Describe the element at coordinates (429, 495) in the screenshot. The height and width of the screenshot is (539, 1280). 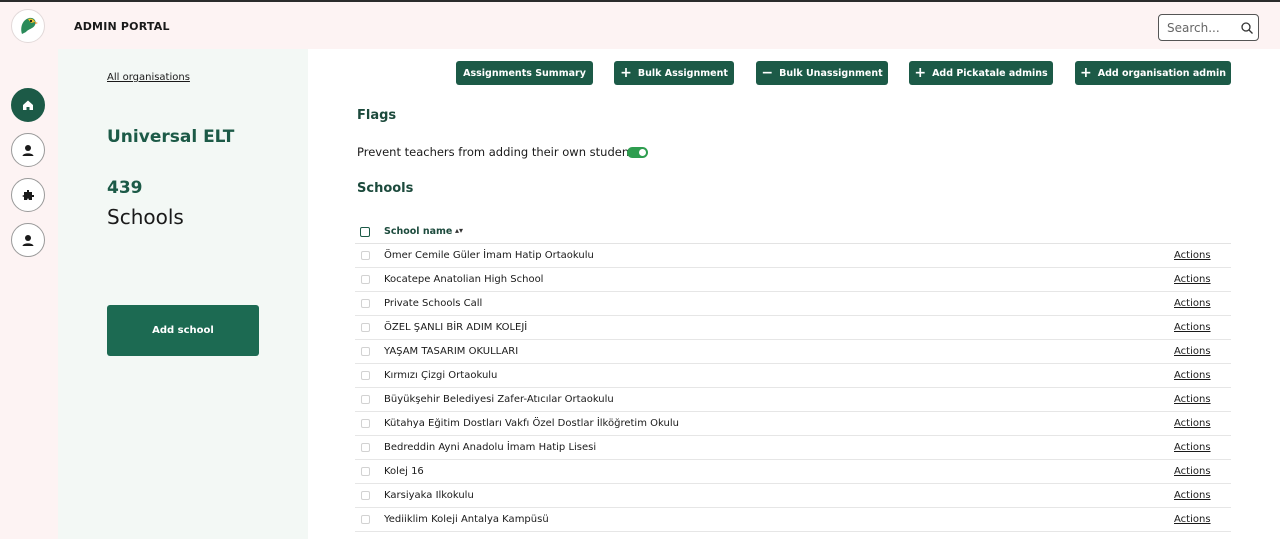
I see `school-name: Karsiyaka Ilkokulu` at that location.